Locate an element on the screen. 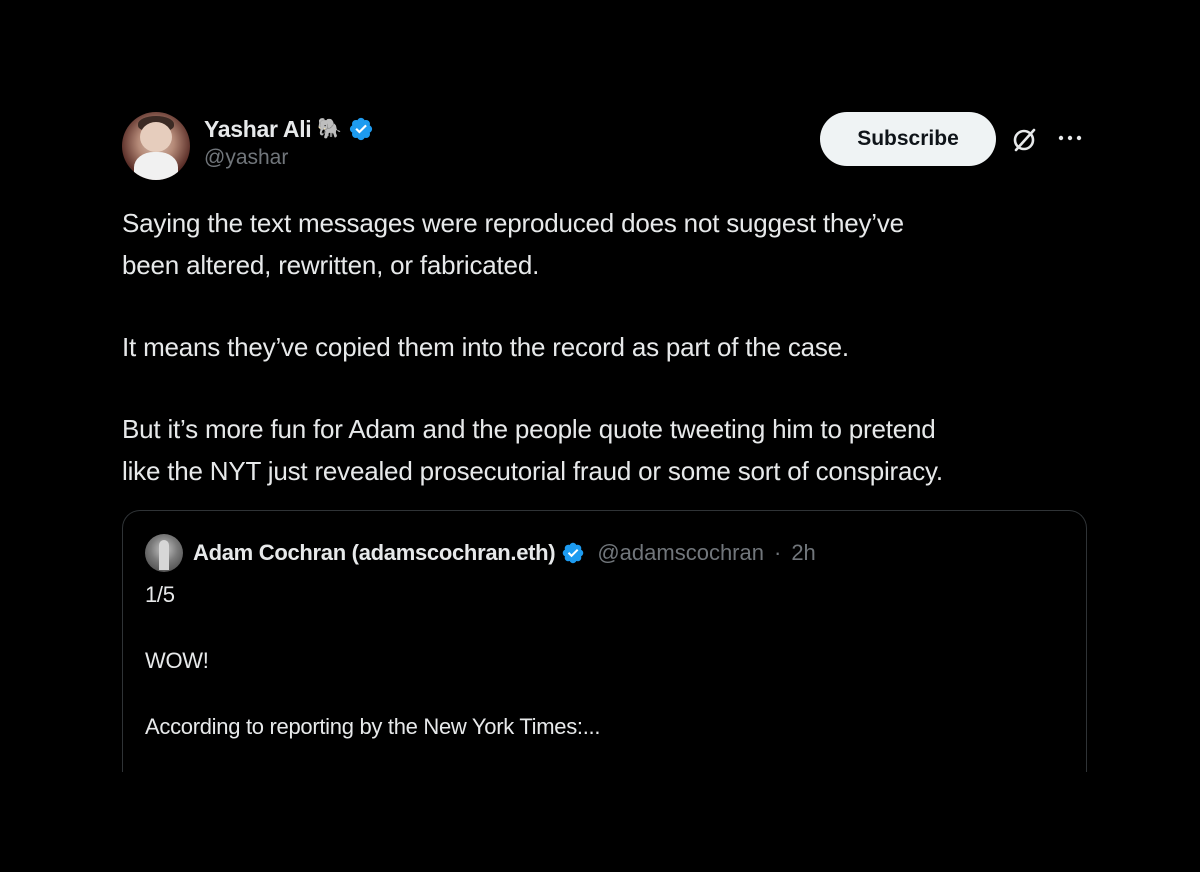  quoted-author-avatar is located at coordinates (164, 553).